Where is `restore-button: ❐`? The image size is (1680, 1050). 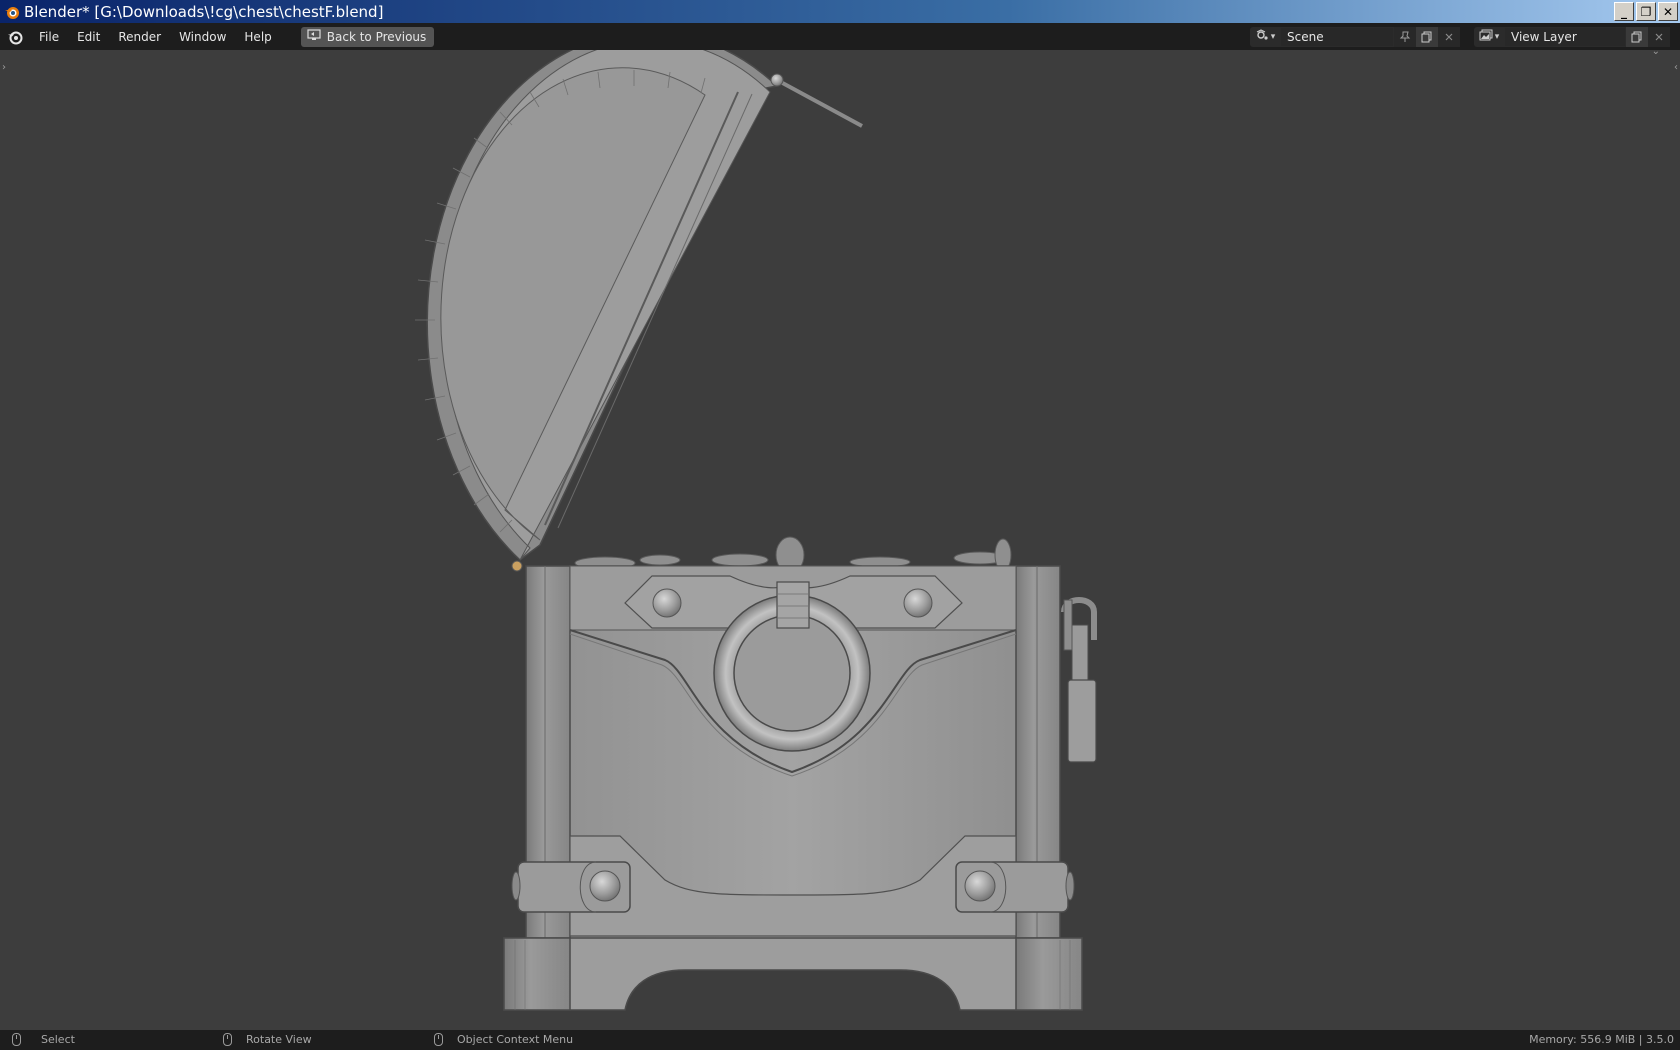 restore-button: ❐ is located at coordinates (1646, 11).